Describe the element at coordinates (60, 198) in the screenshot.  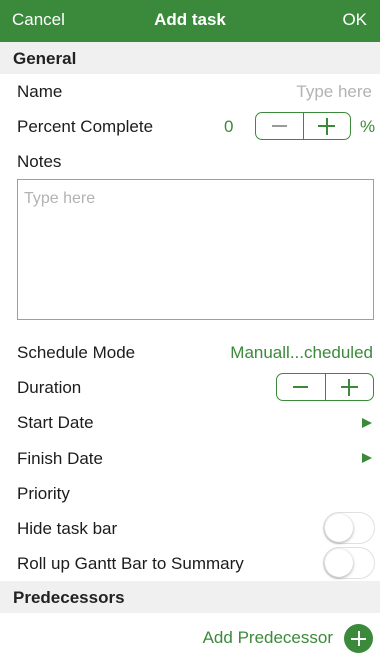
I see `notes-placeholder: Type here` at that location.